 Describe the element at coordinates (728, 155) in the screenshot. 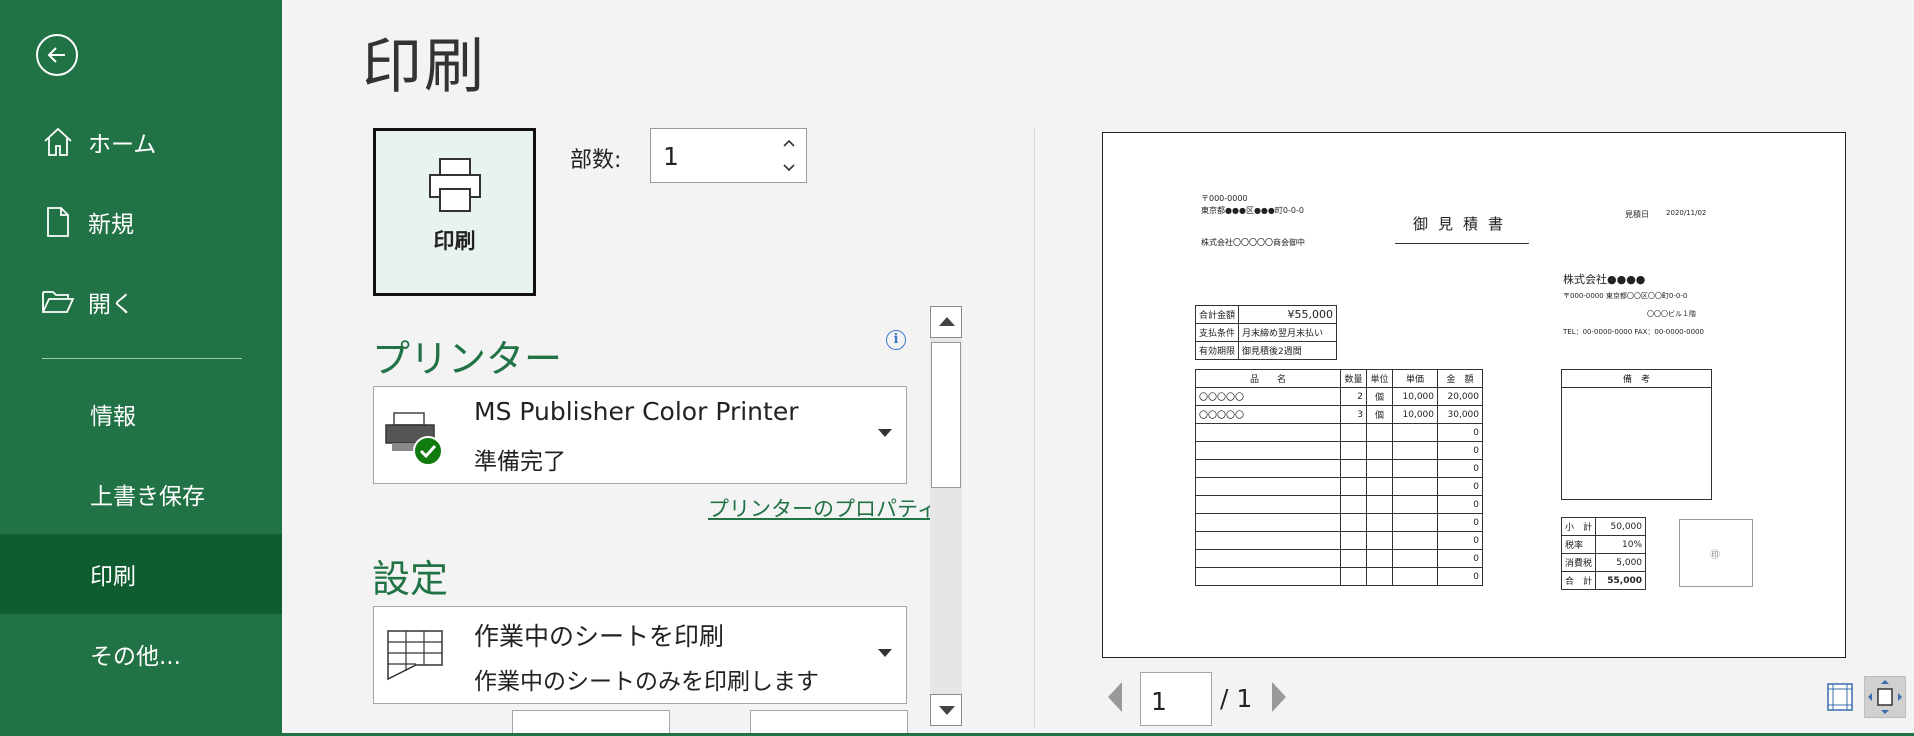

I see `copies-stepper: 1` at that location.